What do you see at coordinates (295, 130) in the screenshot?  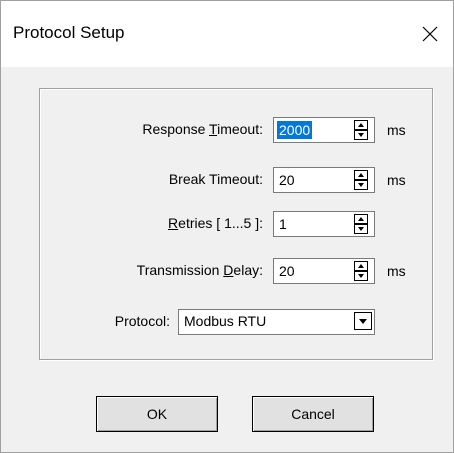 I see `response-timeout-value: 2000` at bounding box center [295, 130].